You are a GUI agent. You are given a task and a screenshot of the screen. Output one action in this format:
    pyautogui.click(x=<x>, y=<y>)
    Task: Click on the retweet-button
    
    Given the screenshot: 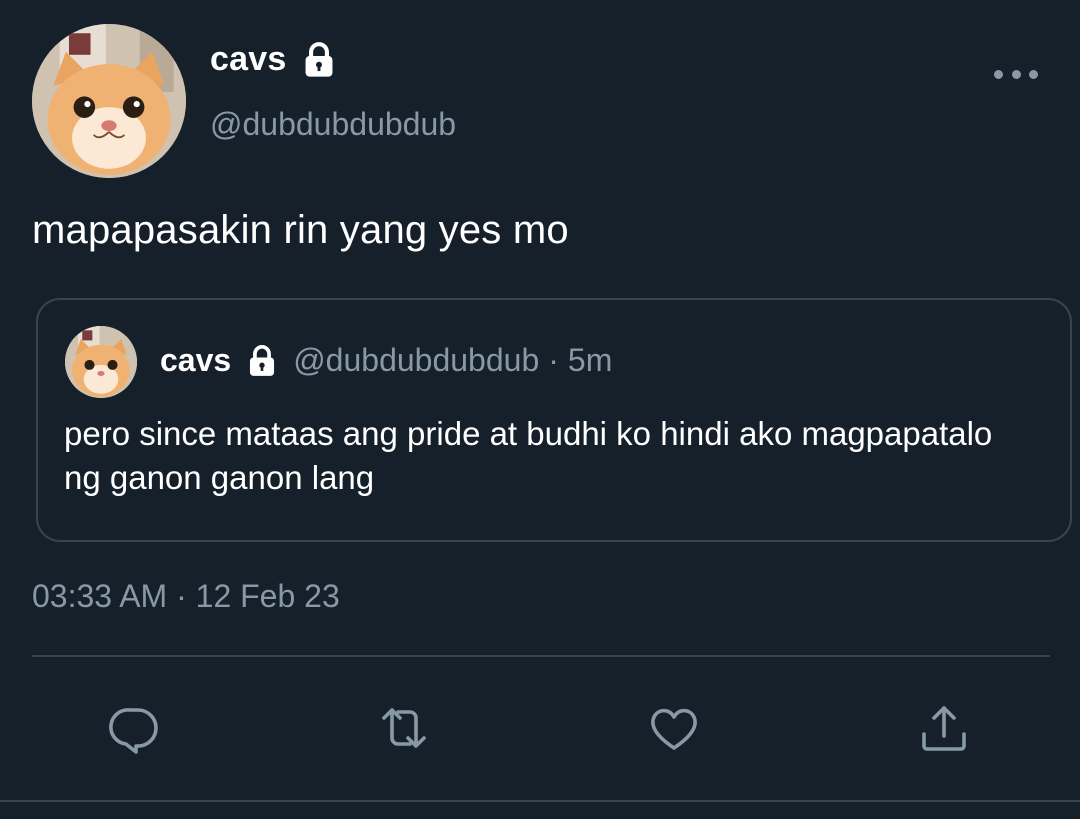 What is the action you would take?
    pyautogui.click(x=404, y=728)
    